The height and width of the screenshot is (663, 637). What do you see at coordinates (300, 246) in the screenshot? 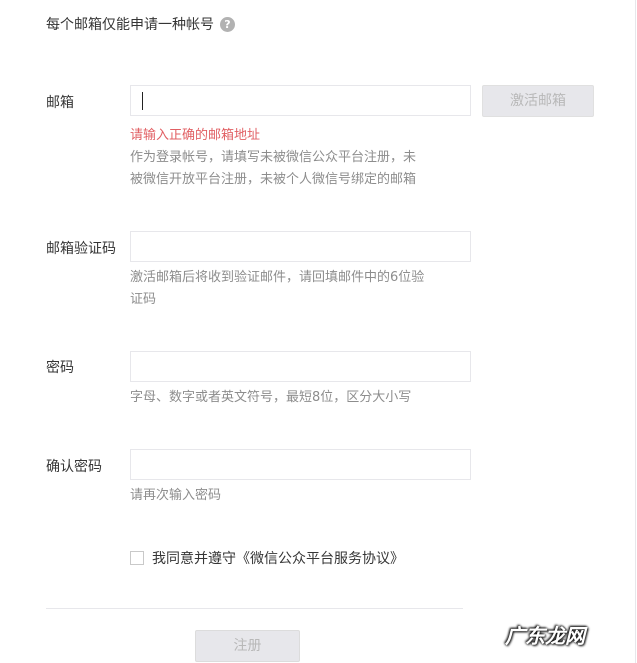
I see `email-code-input` at bounding box center [300, 246].